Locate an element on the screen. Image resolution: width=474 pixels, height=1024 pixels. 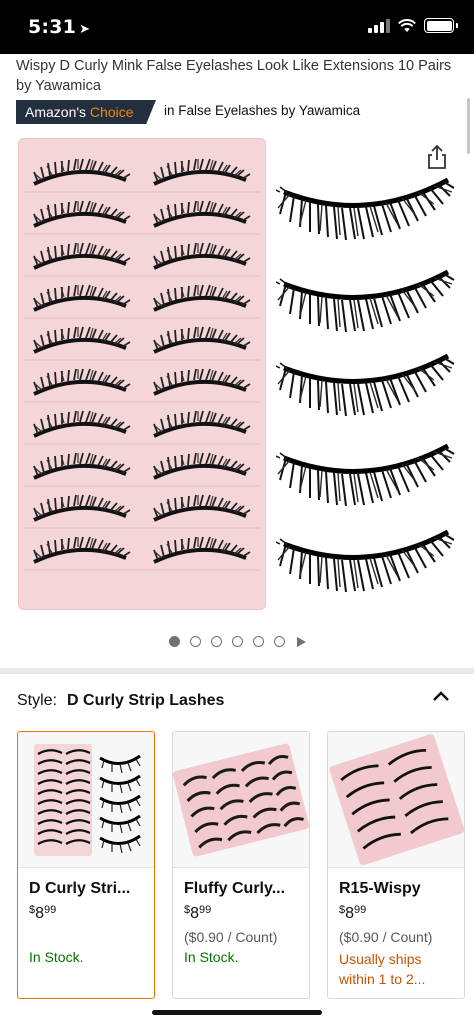
clock-text: 5:31 is located at coordinates (52, 27).